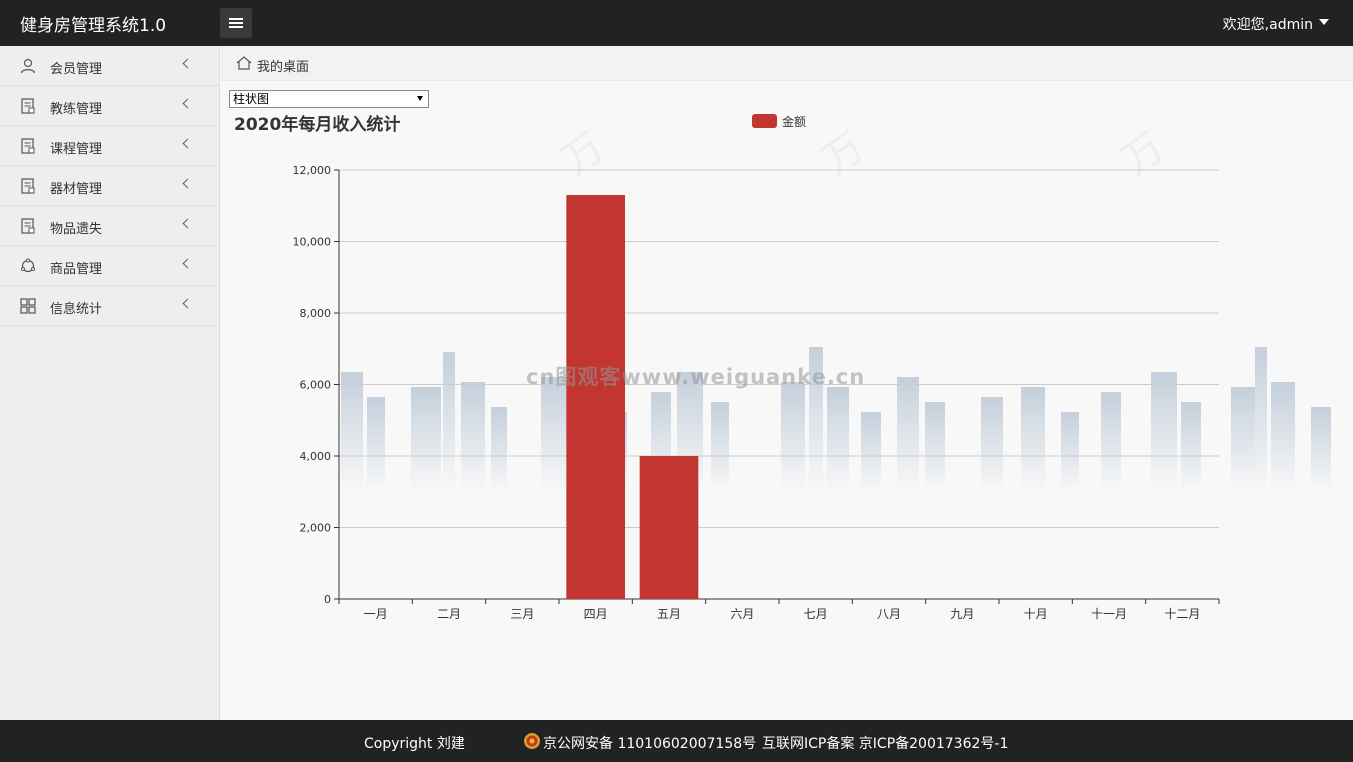 The width and height of the screenshot is (1353, 762). What do you see at coordinates (327, 599) in the screenshot?
I see `y-tick-label: 0` at bounding box center [327, 599].